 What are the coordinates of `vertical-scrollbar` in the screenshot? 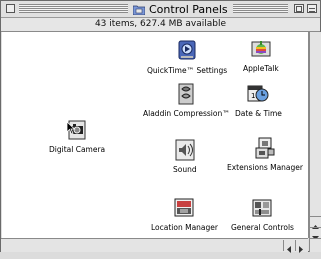 It's located at (315, 136).